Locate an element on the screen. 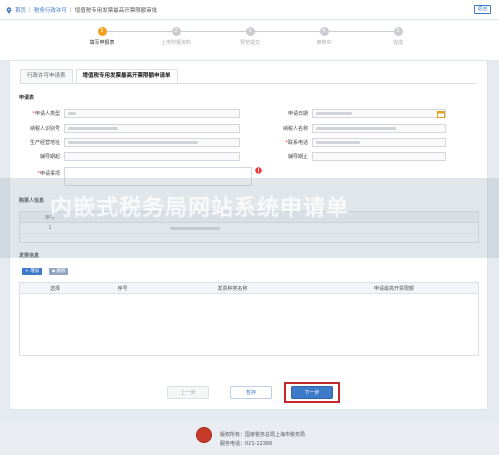  taxpayer-id-row: 纳税人识别号 is located at coordinates (129, 128).